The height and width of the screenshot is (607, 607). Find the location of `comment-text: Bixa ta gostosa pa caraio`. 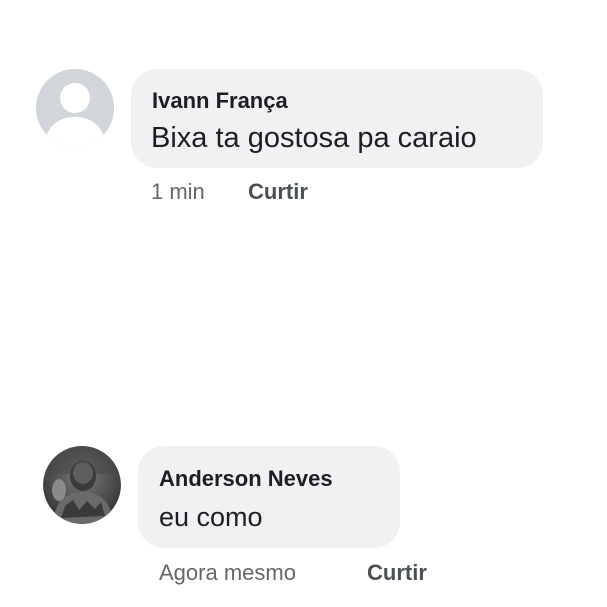

comment-text: Bixa ta gostosa pa caraio is located at coordinates (314, 138).